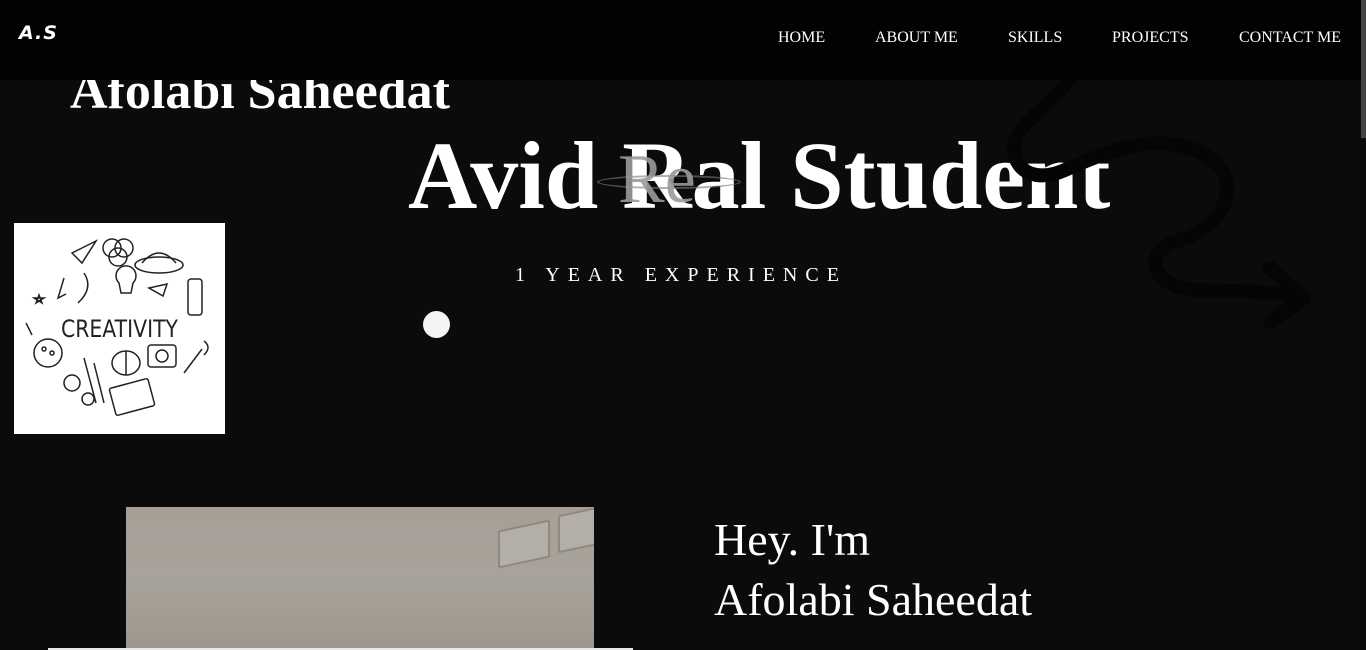 This screenshot has width=1366, height=650. I want to click on experience-label: 1 YEAR EXPERIENCE, so click(681, 275).